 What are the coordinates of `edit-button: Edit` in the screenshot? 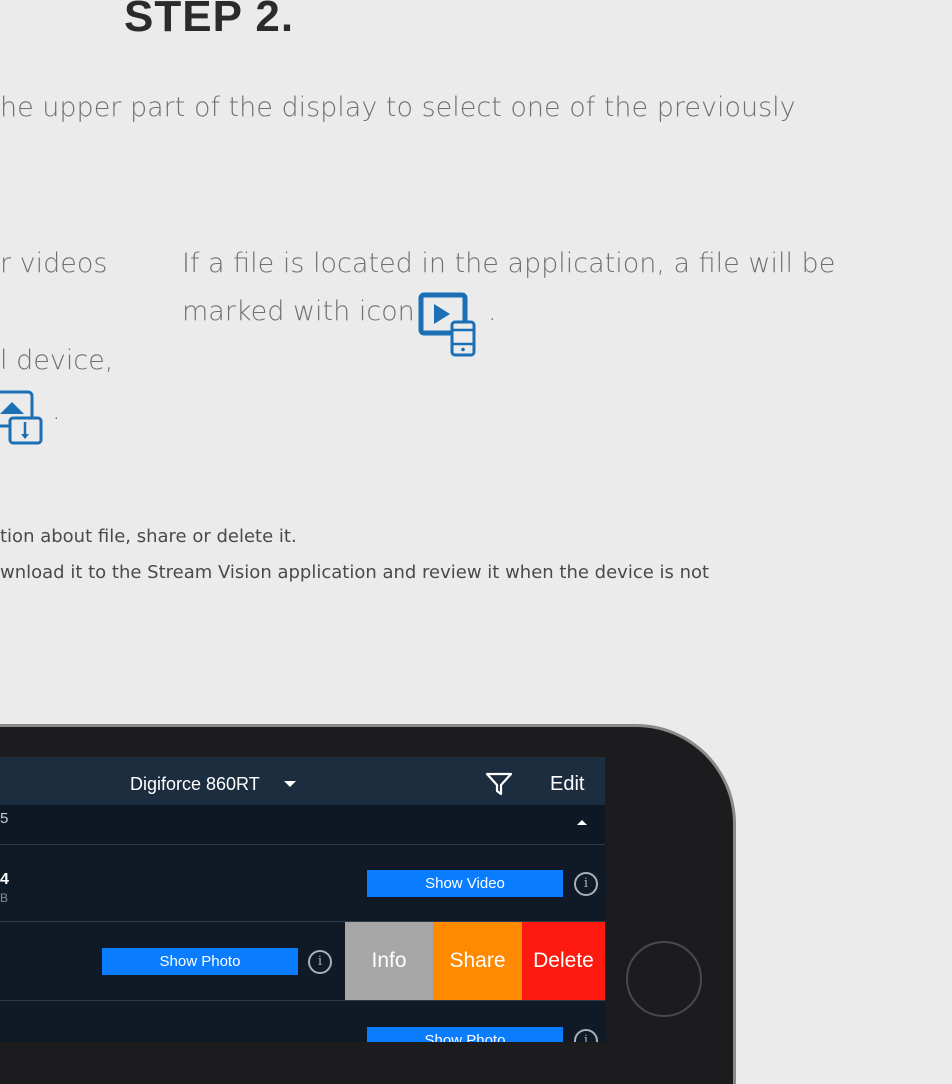 It's located at (567, 784).